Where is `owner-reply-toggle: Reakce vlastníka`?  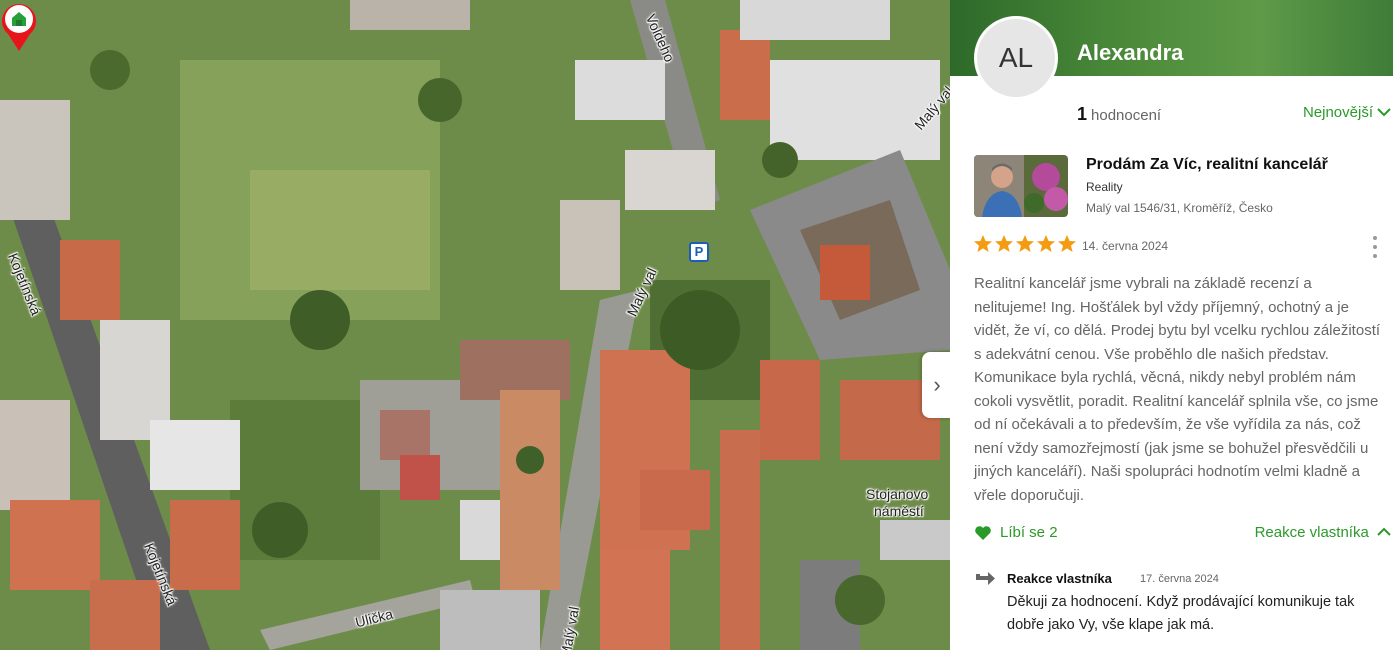
owner-reply-toggle: Reakce vlastníka is located at coordinates (1323, 532).